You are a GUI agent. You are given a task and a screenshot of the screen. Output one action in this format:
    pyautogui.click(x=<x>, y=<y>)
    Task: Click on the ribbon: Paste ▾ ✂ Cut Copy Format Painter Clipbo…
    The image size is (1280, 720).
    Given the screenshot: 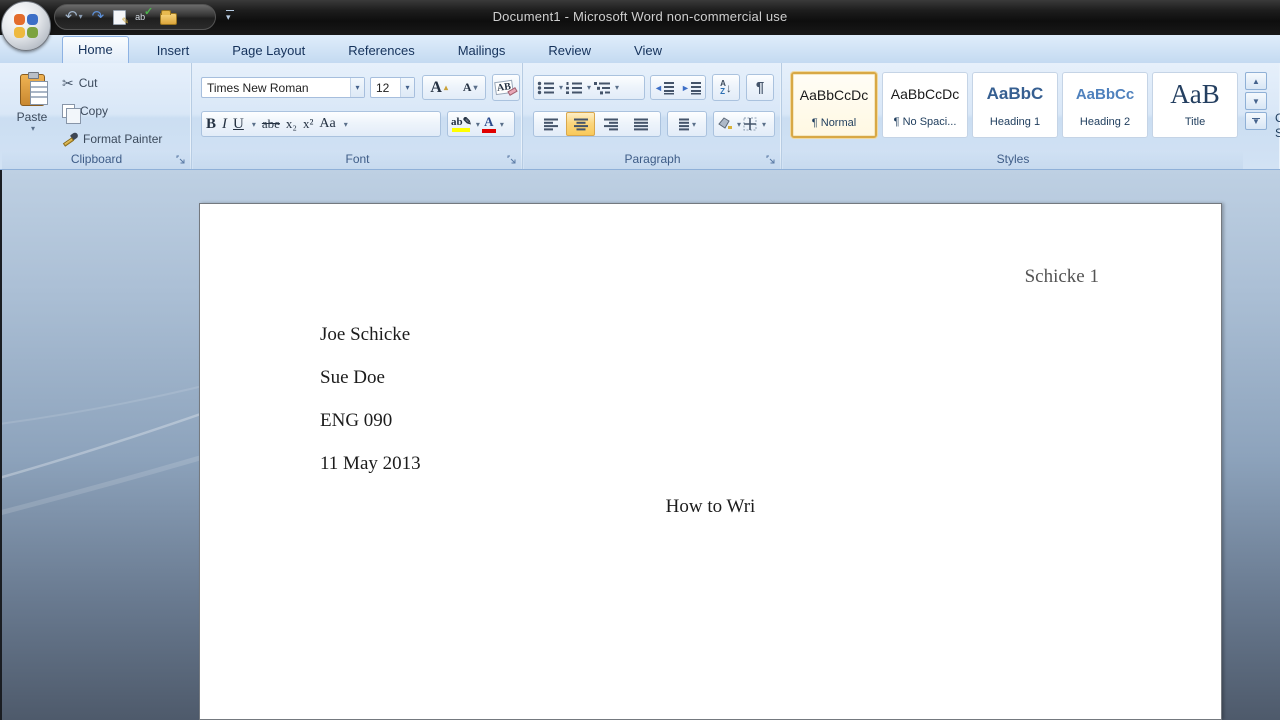 What is the action you would take?
    pyautogui.click(x=640, y=116)
    